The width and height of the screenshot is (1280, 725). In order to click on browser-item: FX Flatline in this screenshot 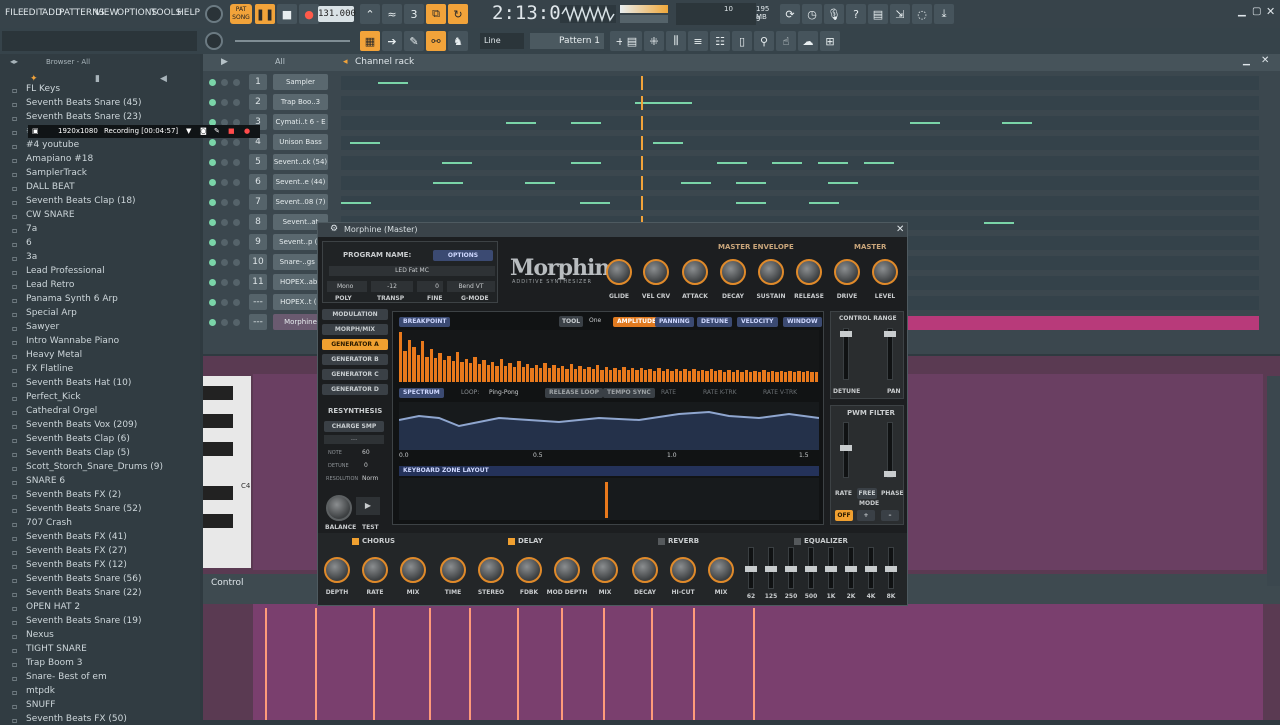, I will do `click(49, 369)`.